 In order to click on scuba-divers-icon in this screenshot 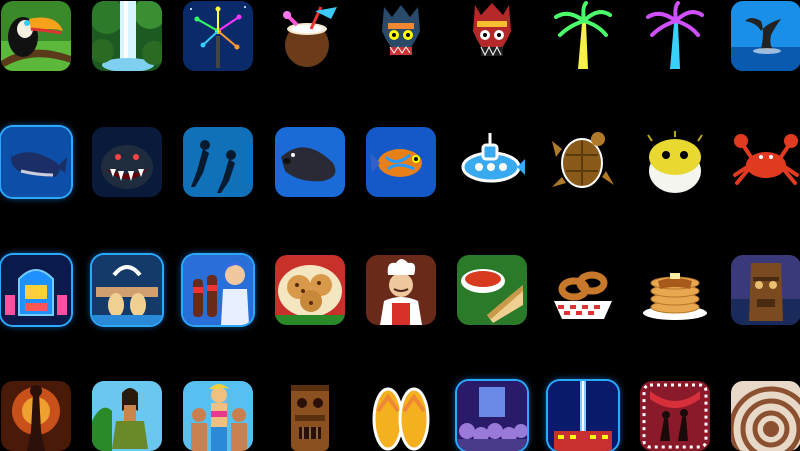, I will do `click(218, 162)`.